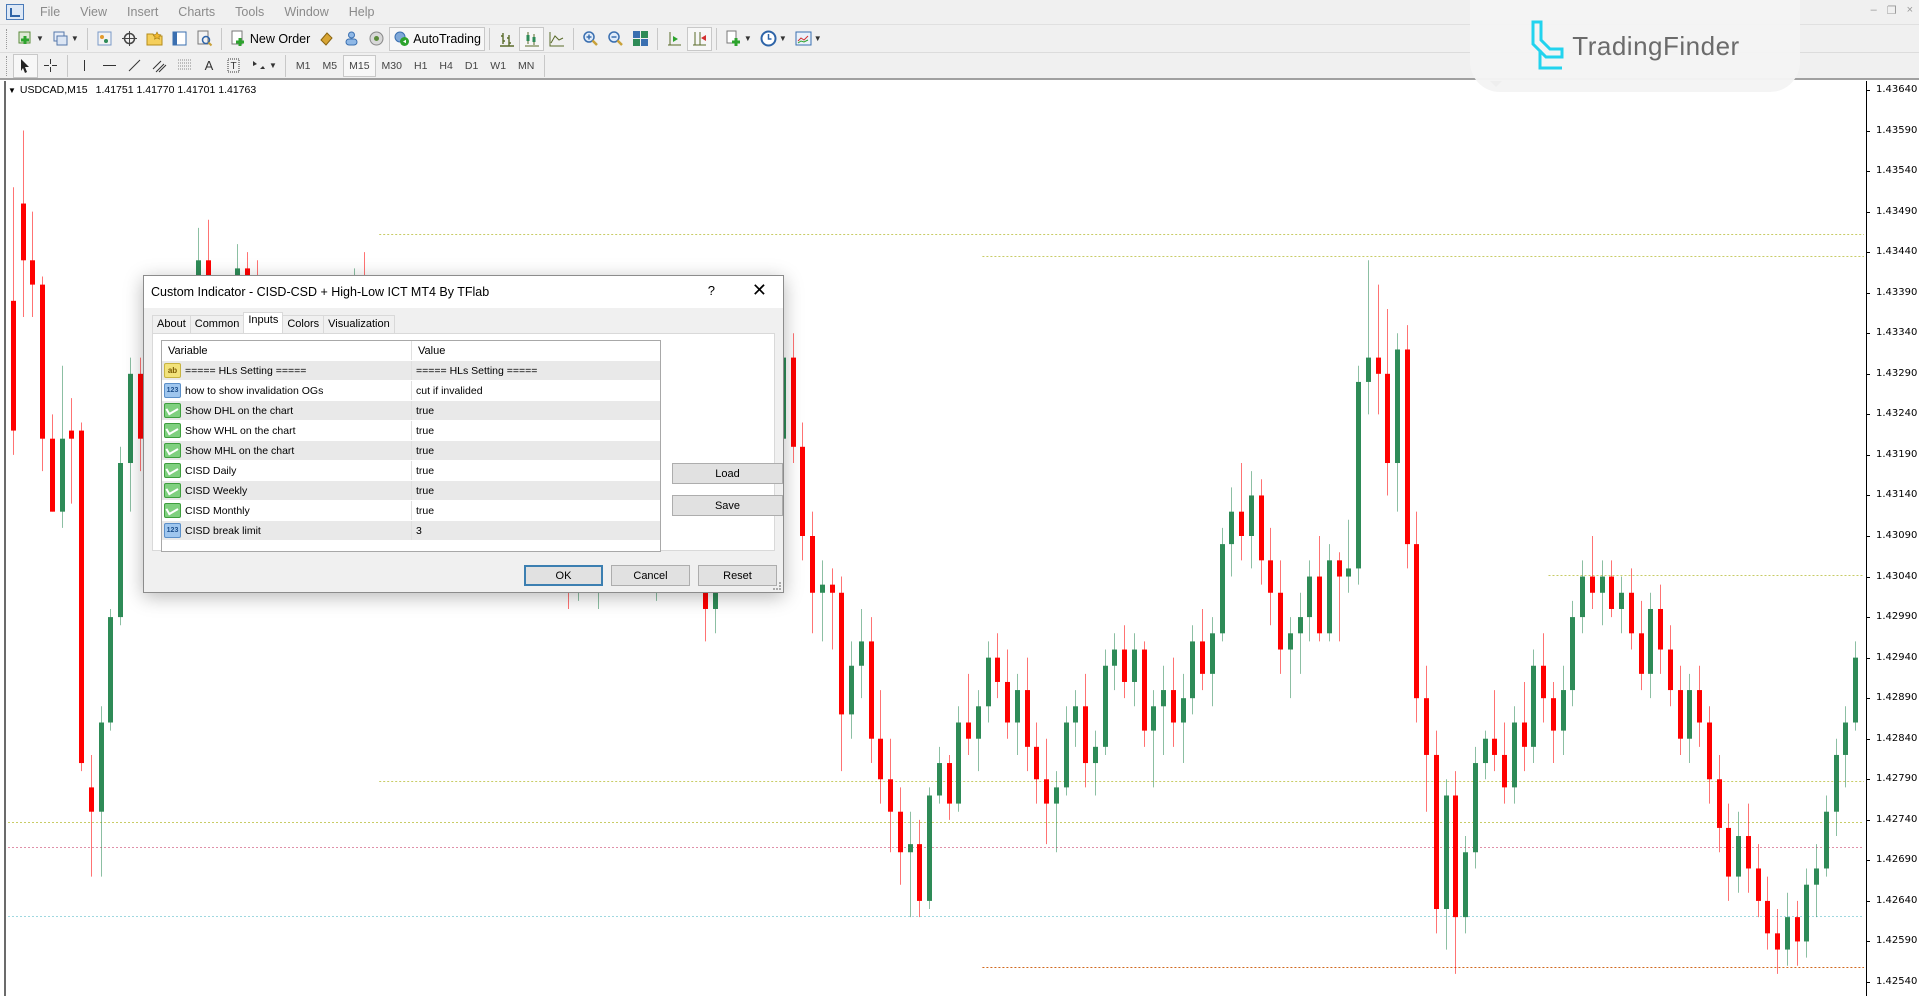 This screenshot has height=996, width=1919. Describe the element at coordinates (1897, 333) in the screenshot. I see `price-axis-label: 1.43340` at that location.